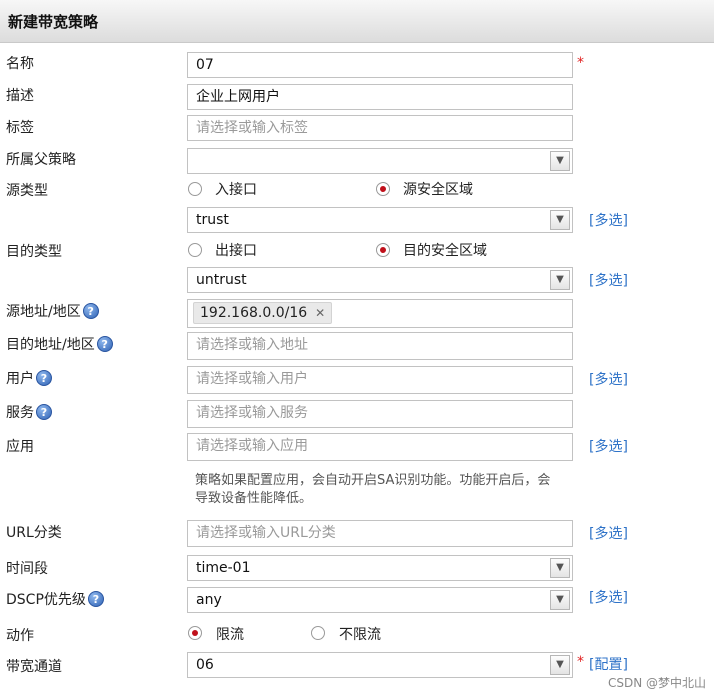  Describe the element at coordinates (380, 97) in the screenshot. I see `description-field: 企业上网用户` at that location.